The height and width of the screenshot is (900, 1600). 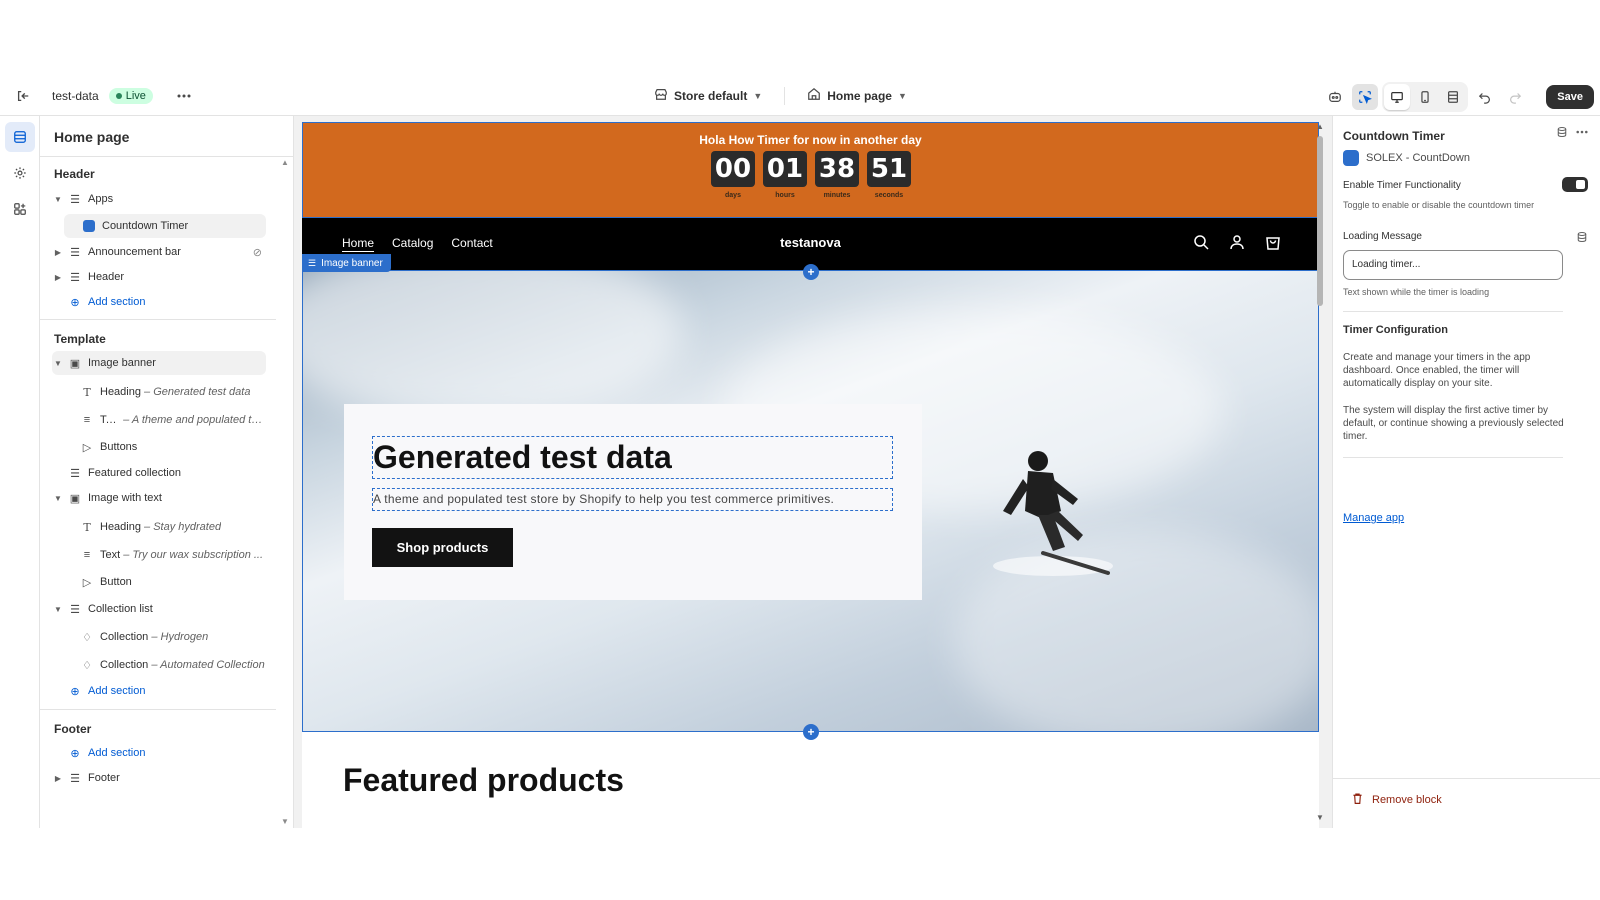 What do you see at coordinates (120, 527) in the screenshot?
I see `sidebar-item-label: Heading` at bounding box center [120, 527].